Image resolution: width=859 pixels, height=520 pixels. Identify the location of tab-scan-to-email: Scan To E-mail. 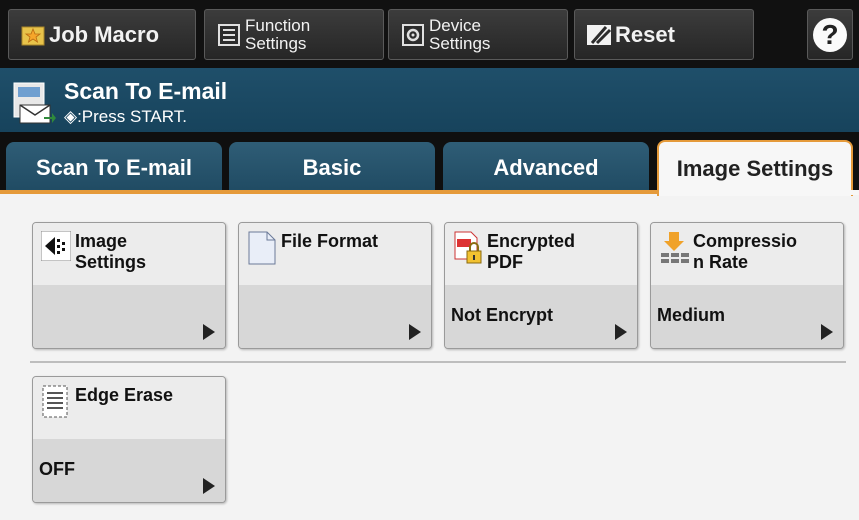
(114, 168).